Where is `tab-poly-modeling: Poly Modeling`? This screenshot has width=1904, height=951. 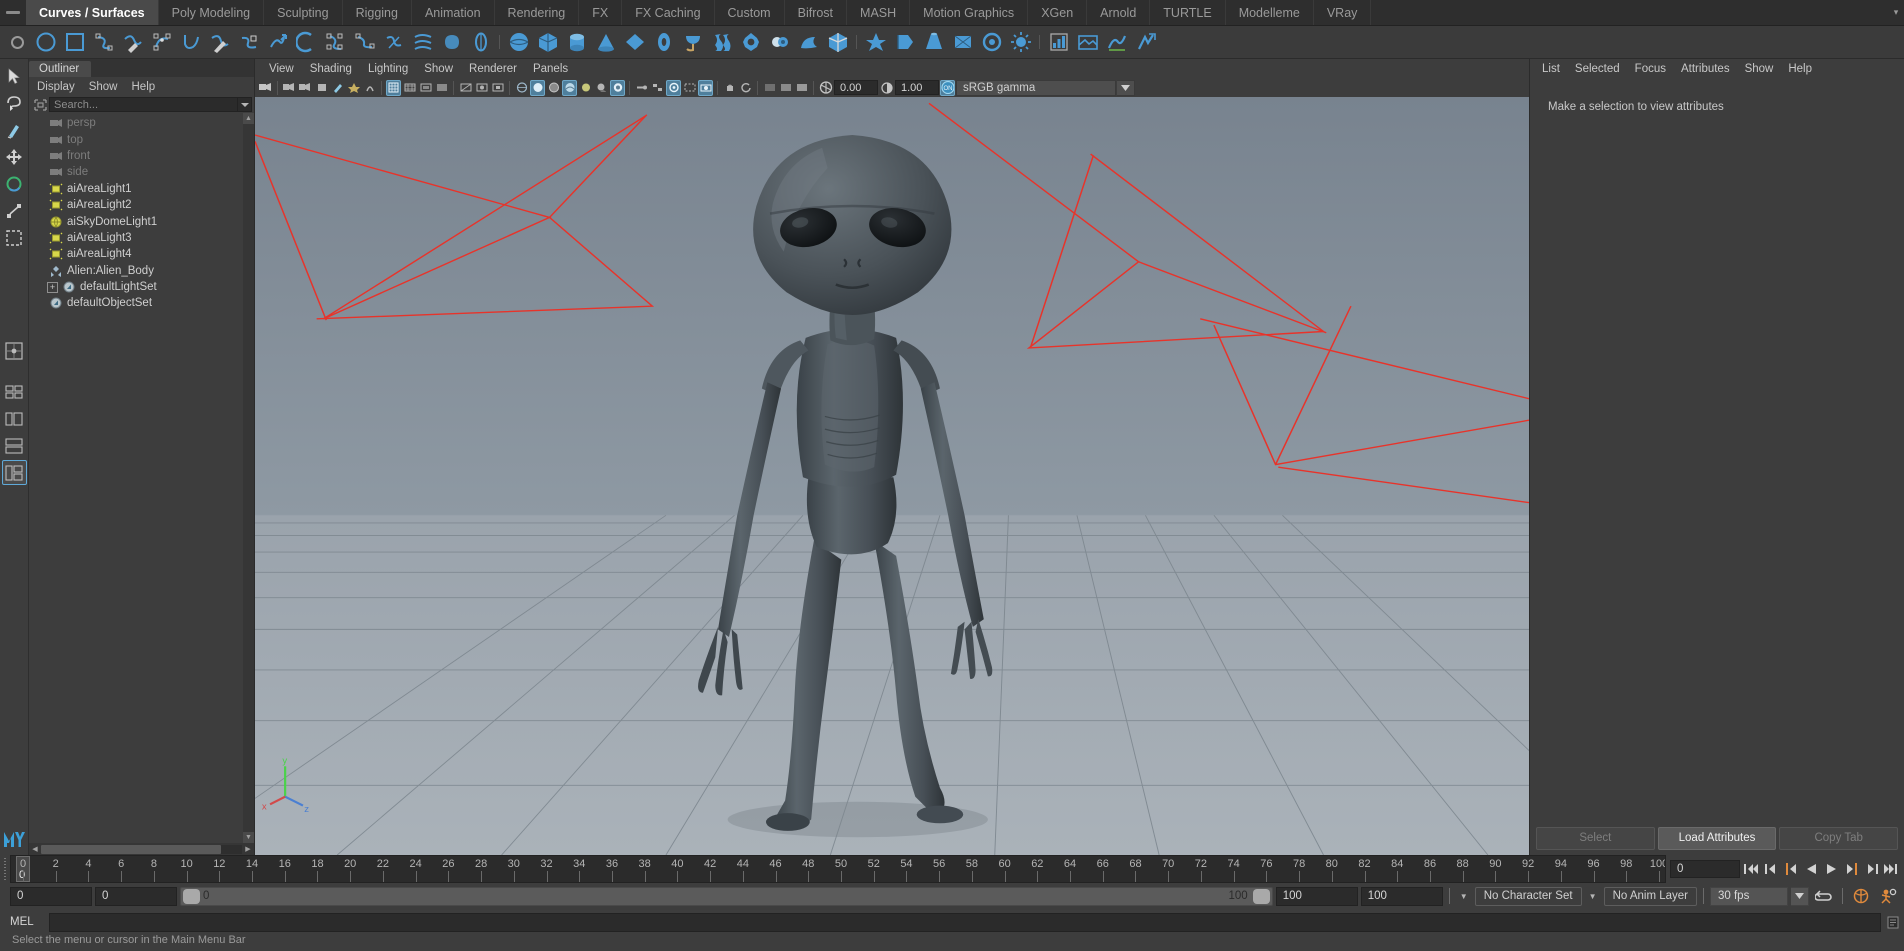
tab-poly-modeling: Poly Modeling is located at coordinates (212, 12).